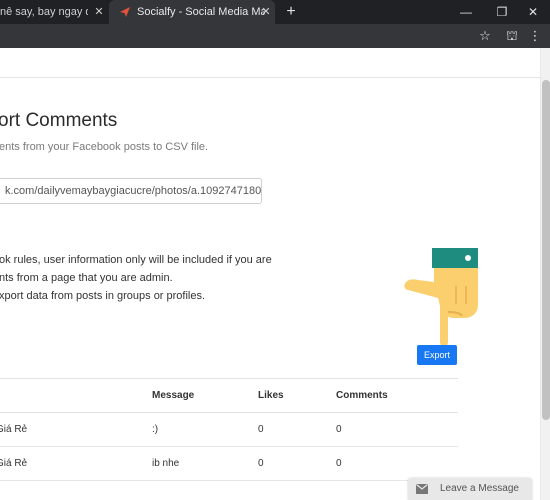 The height and width of the screenshot is (500, 550). I want to click on column-header-message: Message, so click(205, 395).